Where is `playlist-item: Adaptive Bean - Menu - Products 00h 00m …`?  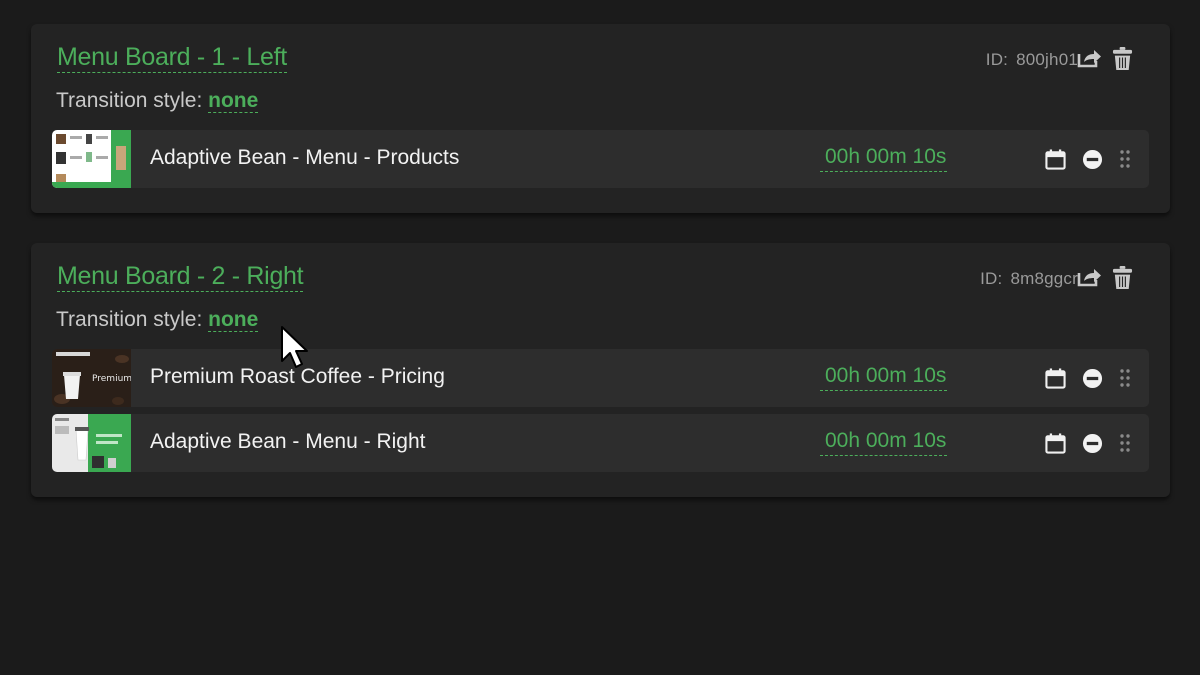
playlist-item: Adaptive Bean - Menu - Products 00h 00m … is located at coordinates (600, 159).